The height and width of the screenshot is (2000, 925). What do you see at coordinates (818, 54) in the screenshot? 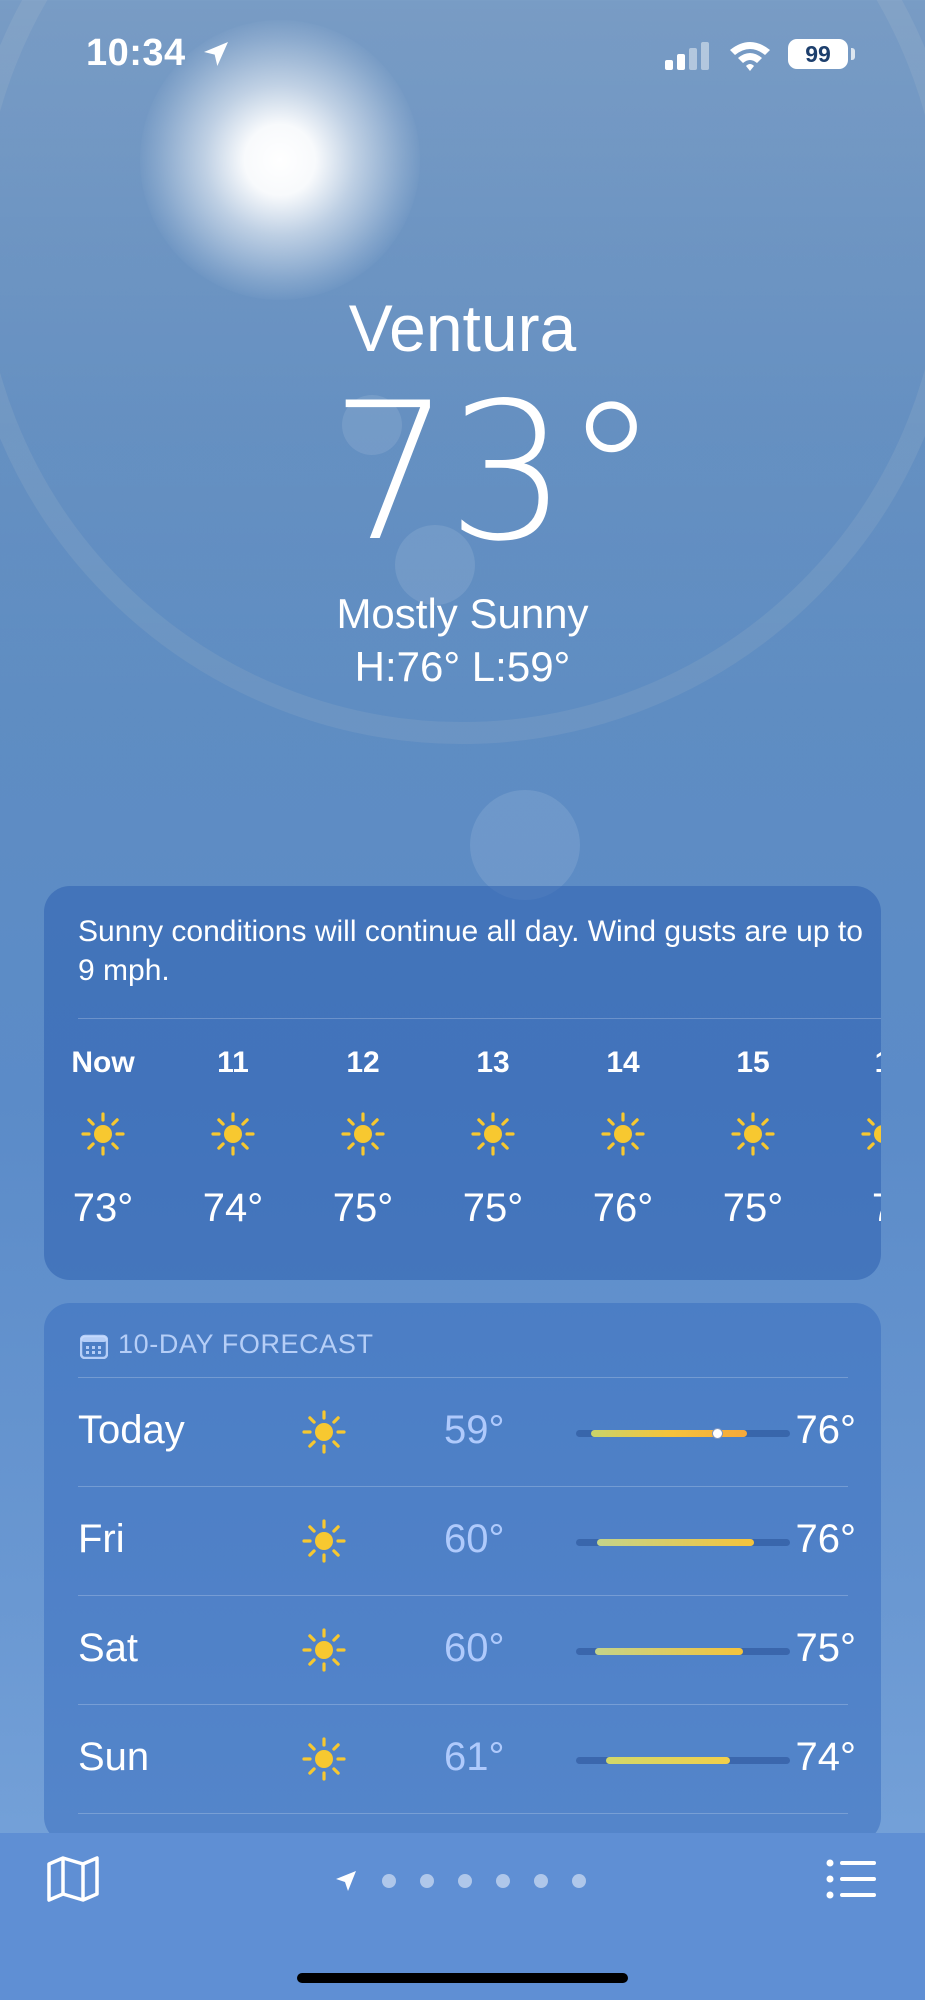
I see `battery-icon: 99` at bounding box center [818, 54].